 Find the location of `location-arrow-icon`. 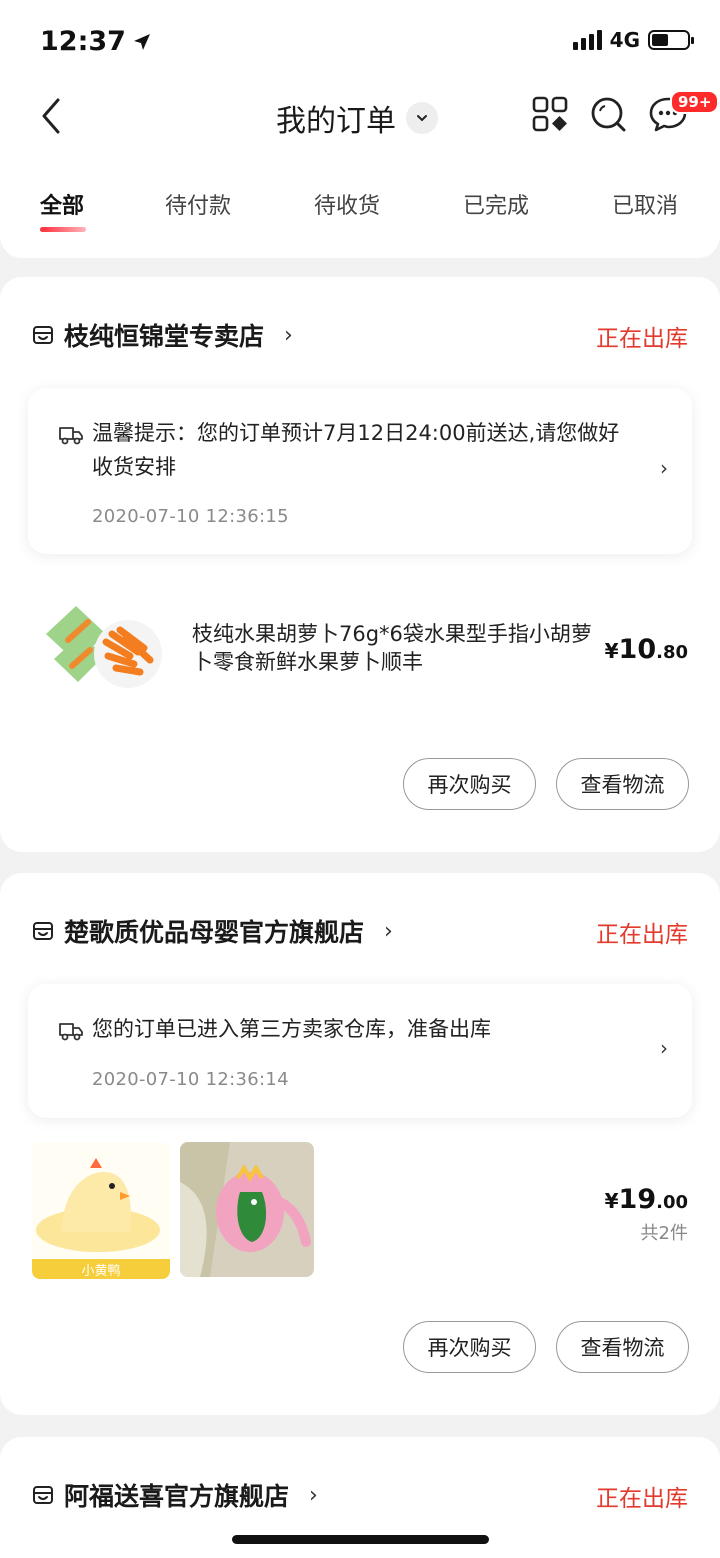

location-arrow-icon is located at coordinates (141, 41).